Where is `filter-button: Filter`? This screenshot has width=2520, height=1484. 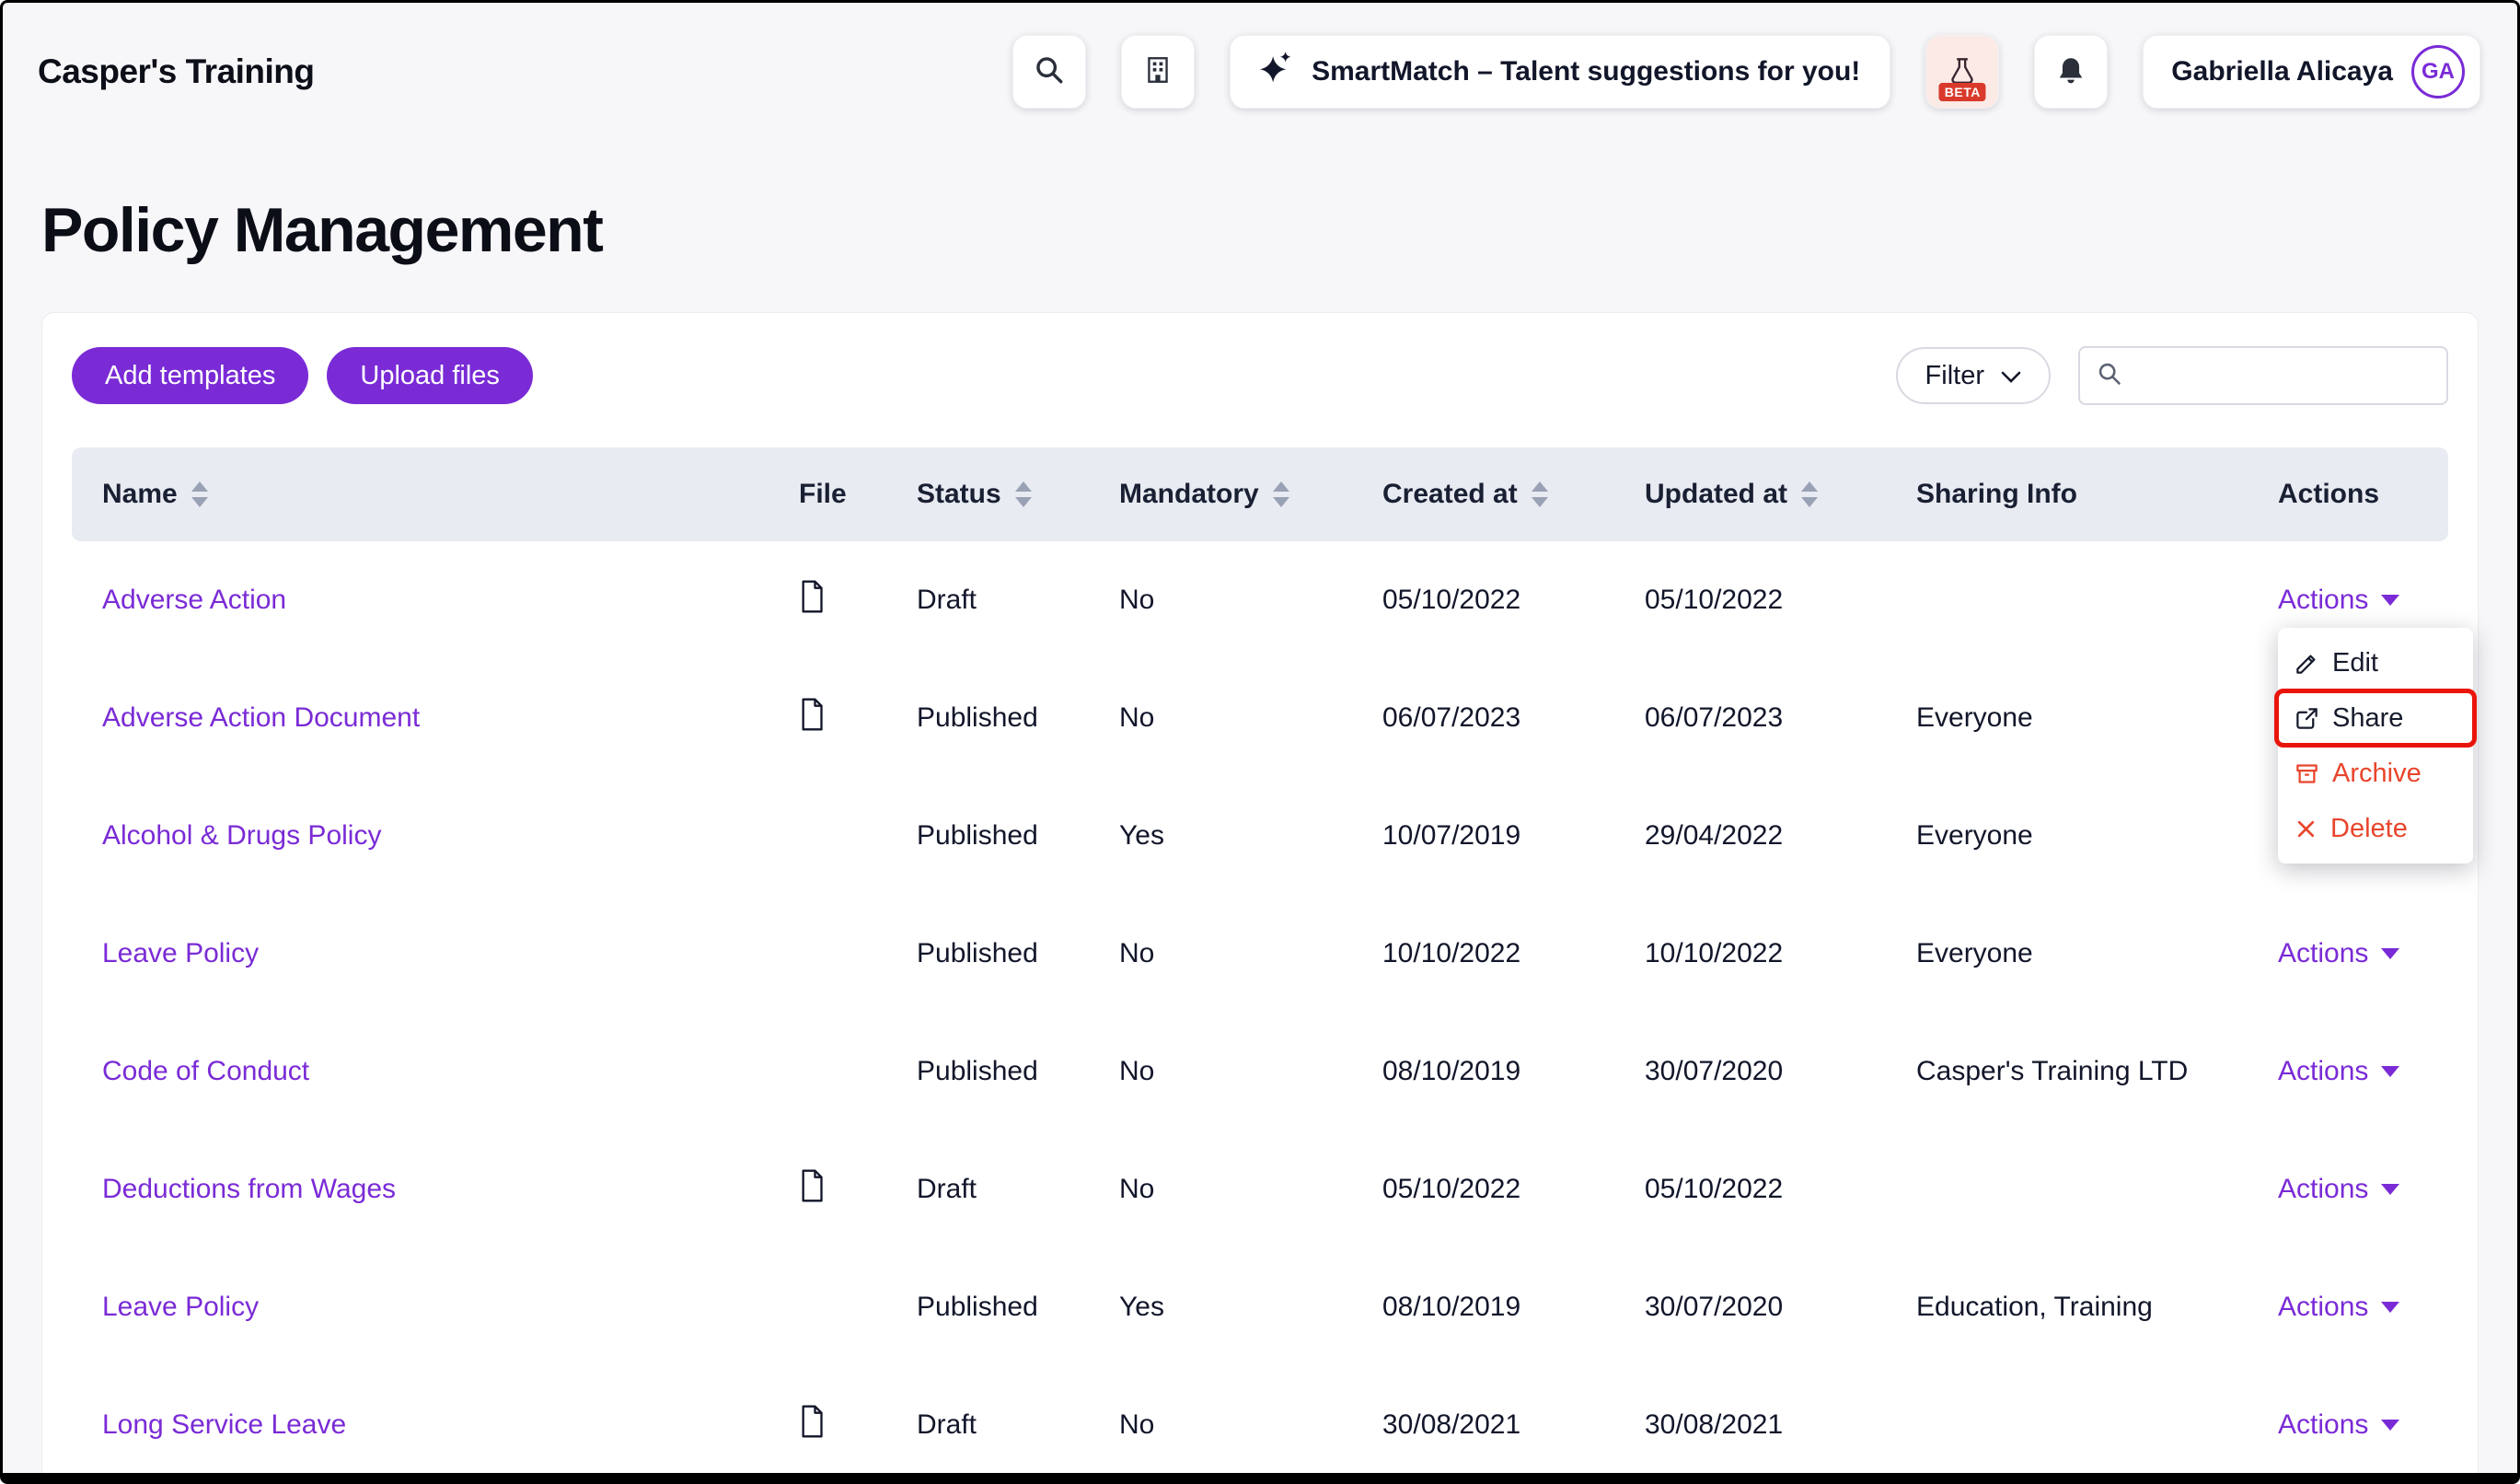 filter-button: Filter is located at coordinates (1973, 375).